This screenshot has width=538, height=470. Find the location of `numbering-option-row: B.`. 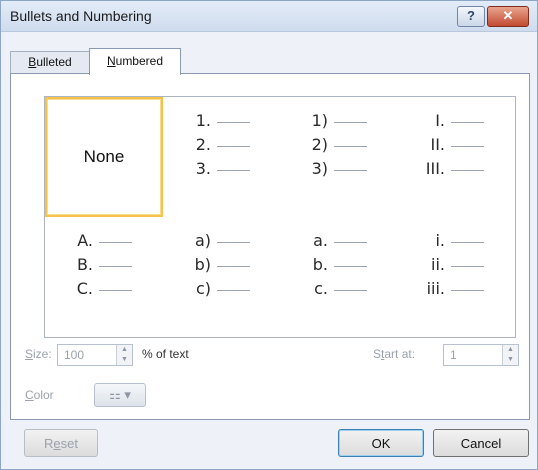

numbering-option-row: B. is located at coordinates (104, 267).